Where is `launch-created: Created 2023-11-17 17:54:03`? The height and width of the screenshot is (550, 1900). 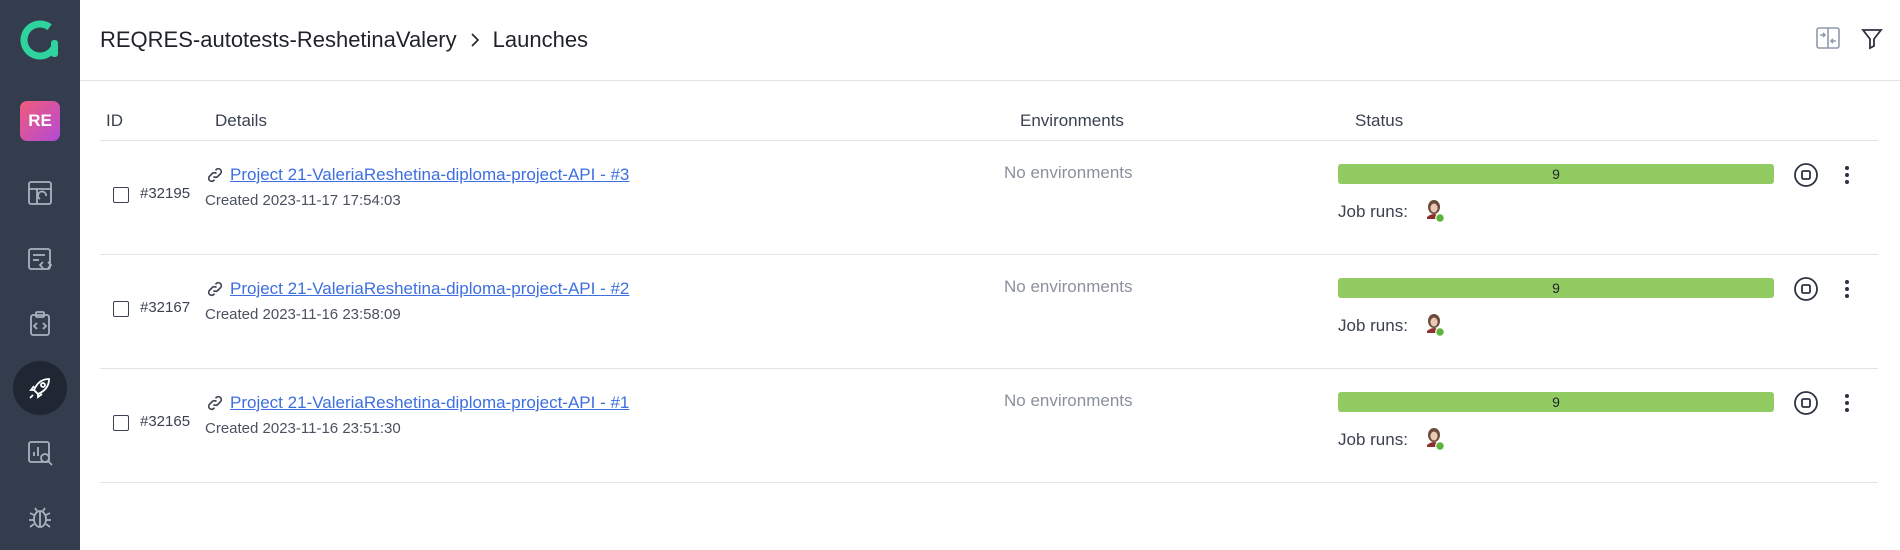
launch-created: Created 2023-11-17 17:54:03 is located at coordinates (303, 200).